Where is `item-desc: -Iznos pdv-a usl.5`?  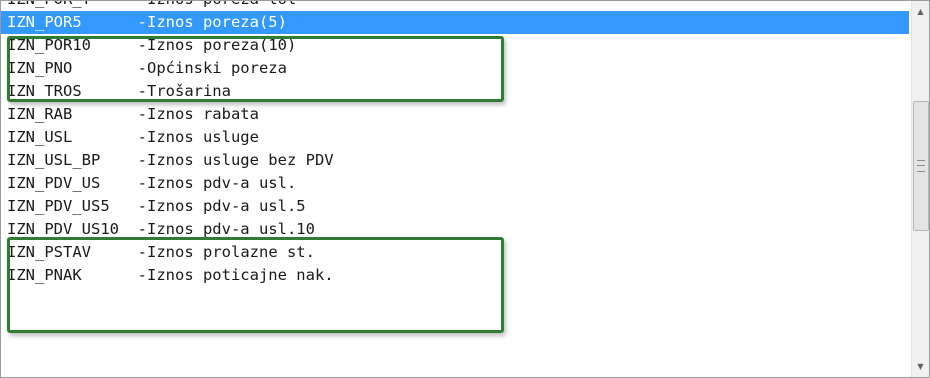 item-desc: -Iznos pdv-a usl.5 is located at coordinates (221, 206).